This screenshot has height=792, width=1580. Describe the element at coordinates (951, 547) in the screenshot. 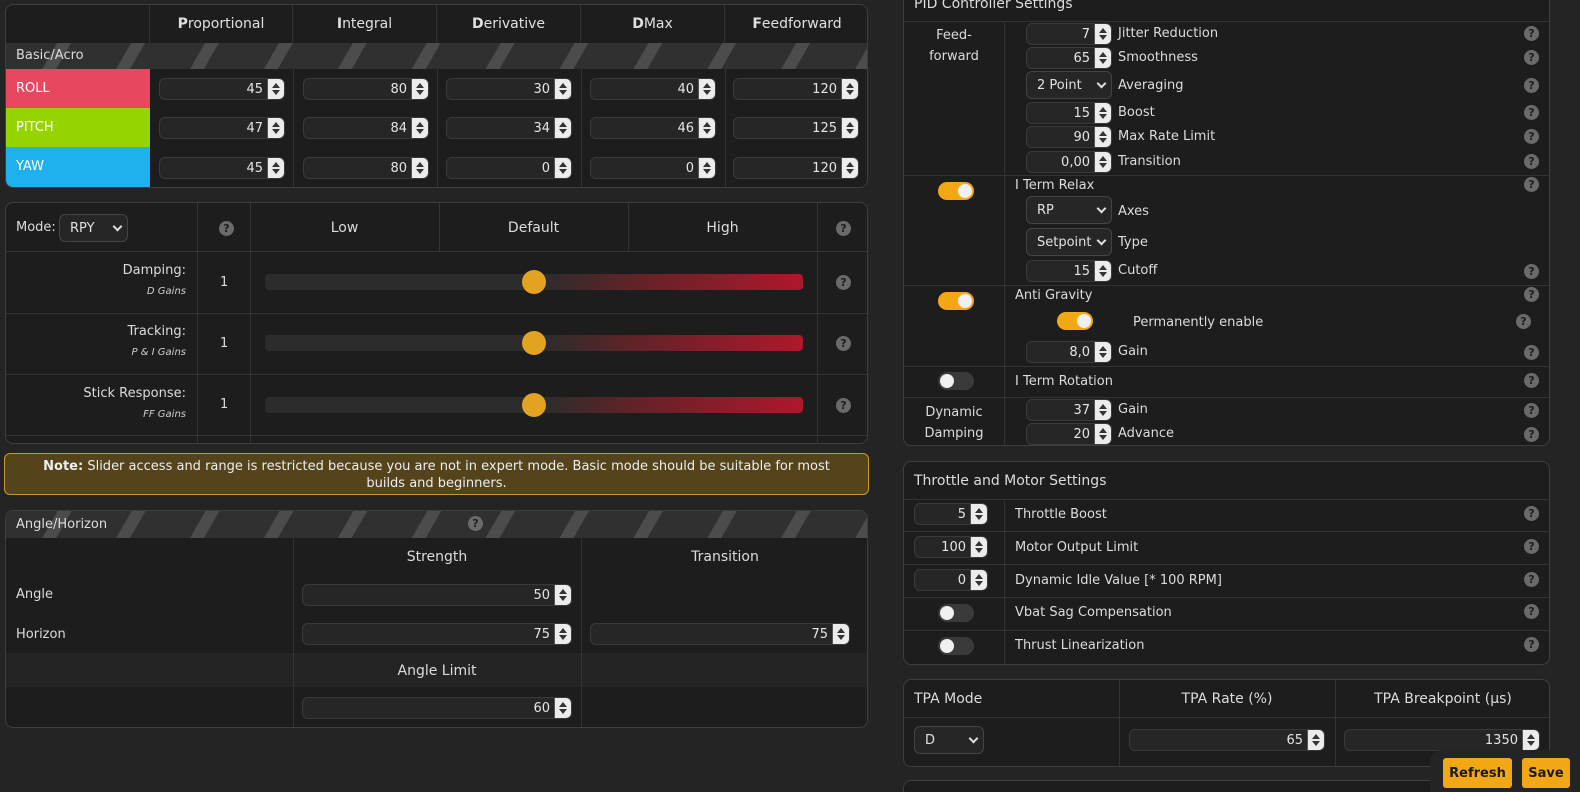

I see `motor-output-limit-input: 100` at that location.